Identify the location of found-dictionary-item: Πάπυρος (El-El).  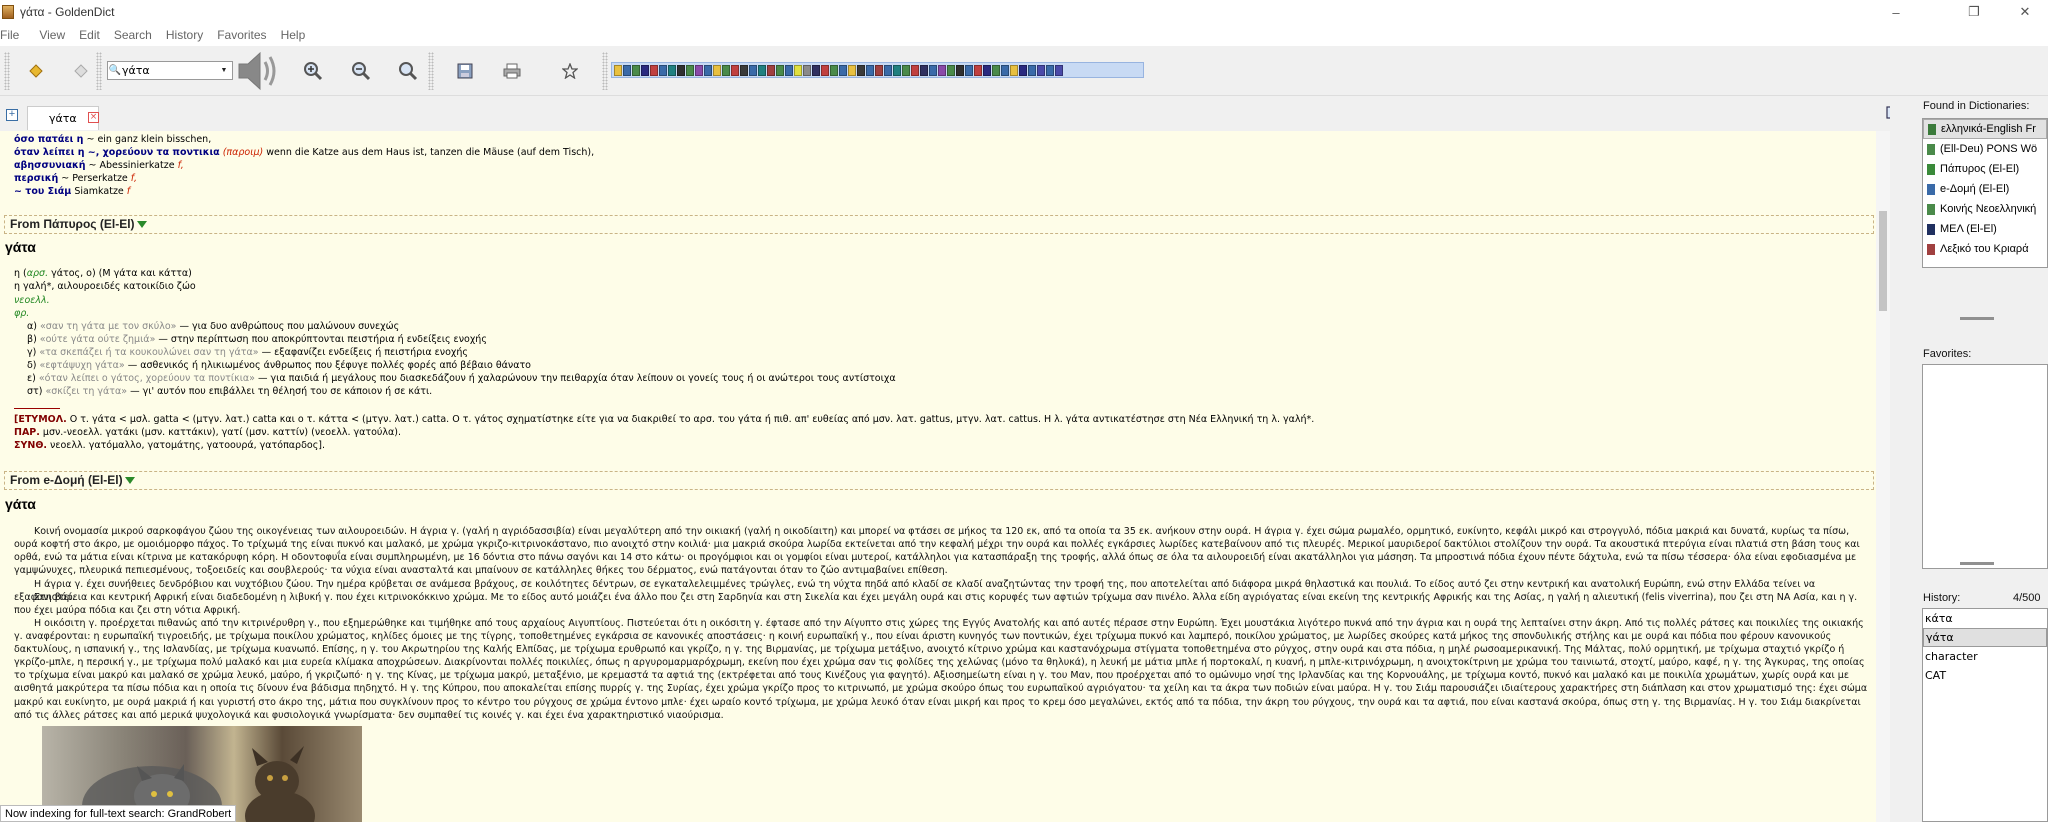
(1985, 169).